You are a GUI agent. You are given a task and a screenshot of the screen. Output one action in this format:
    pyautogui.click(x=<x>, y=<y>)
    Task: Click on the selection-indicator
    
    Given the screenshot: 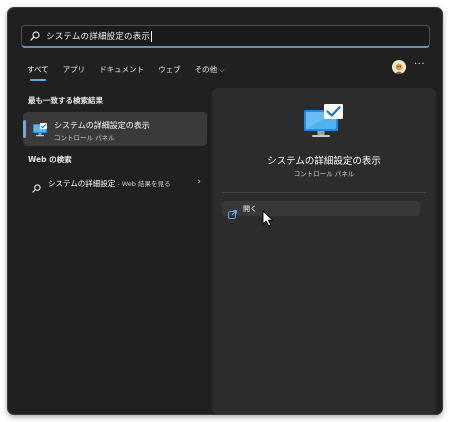 What is the action you would take?
    pyautogui.click(x=24, y=129)
    